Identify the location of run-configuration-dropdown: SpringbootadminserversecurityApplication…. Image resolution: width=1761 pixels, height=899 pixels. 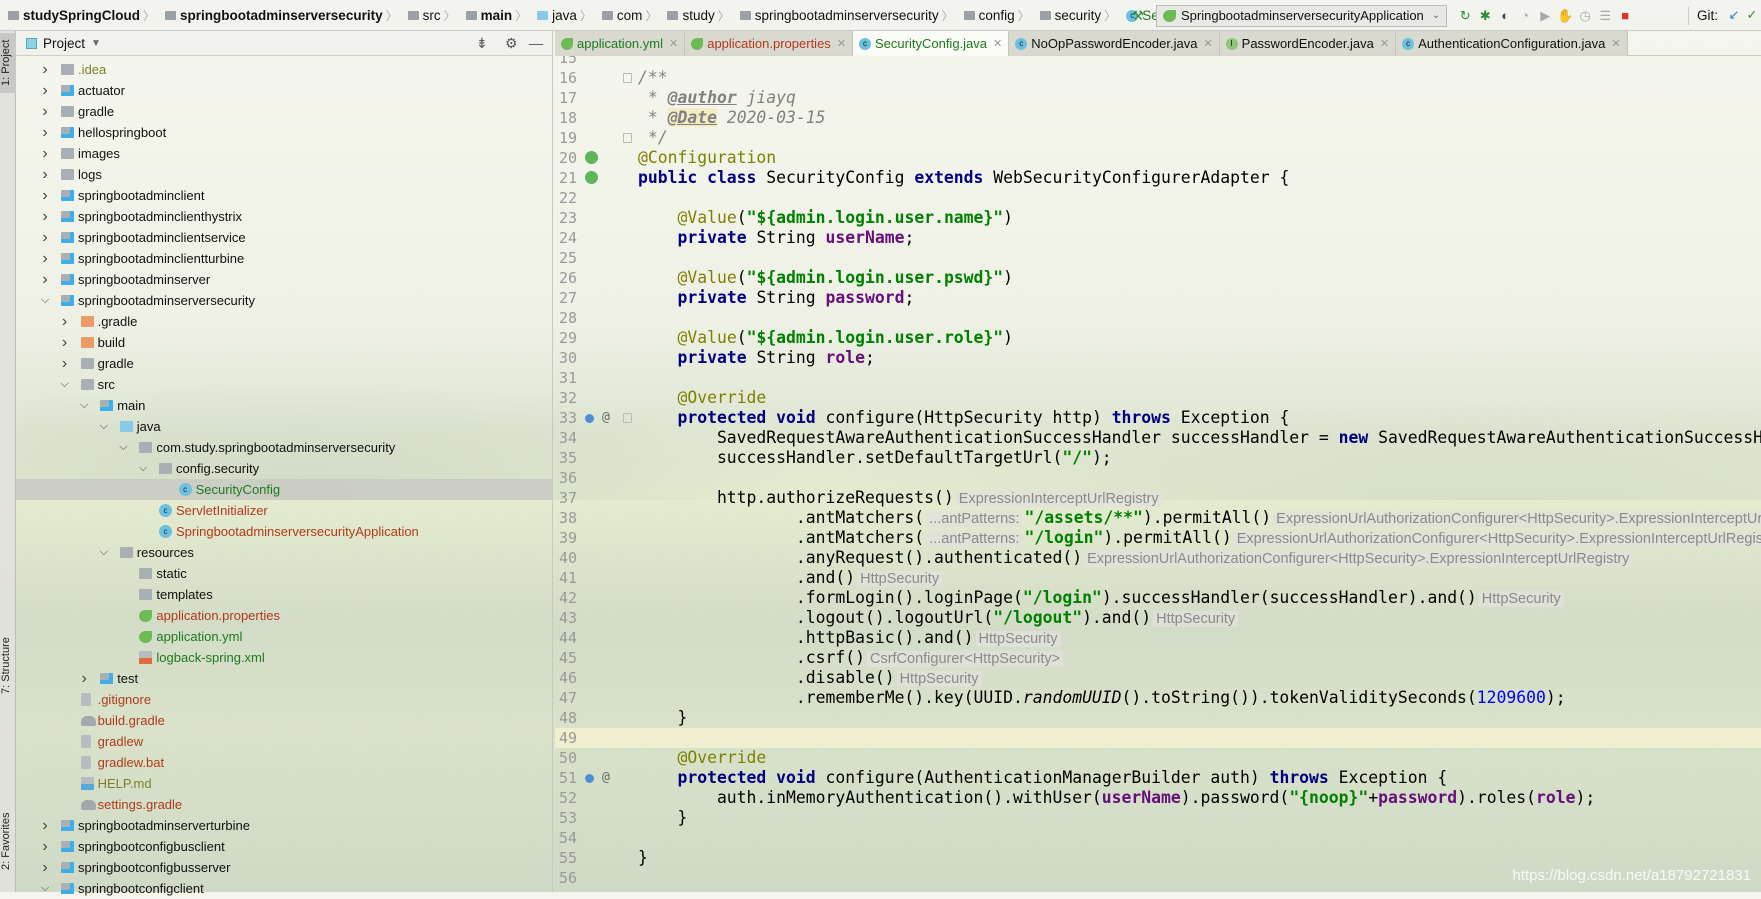
(1302, 15).